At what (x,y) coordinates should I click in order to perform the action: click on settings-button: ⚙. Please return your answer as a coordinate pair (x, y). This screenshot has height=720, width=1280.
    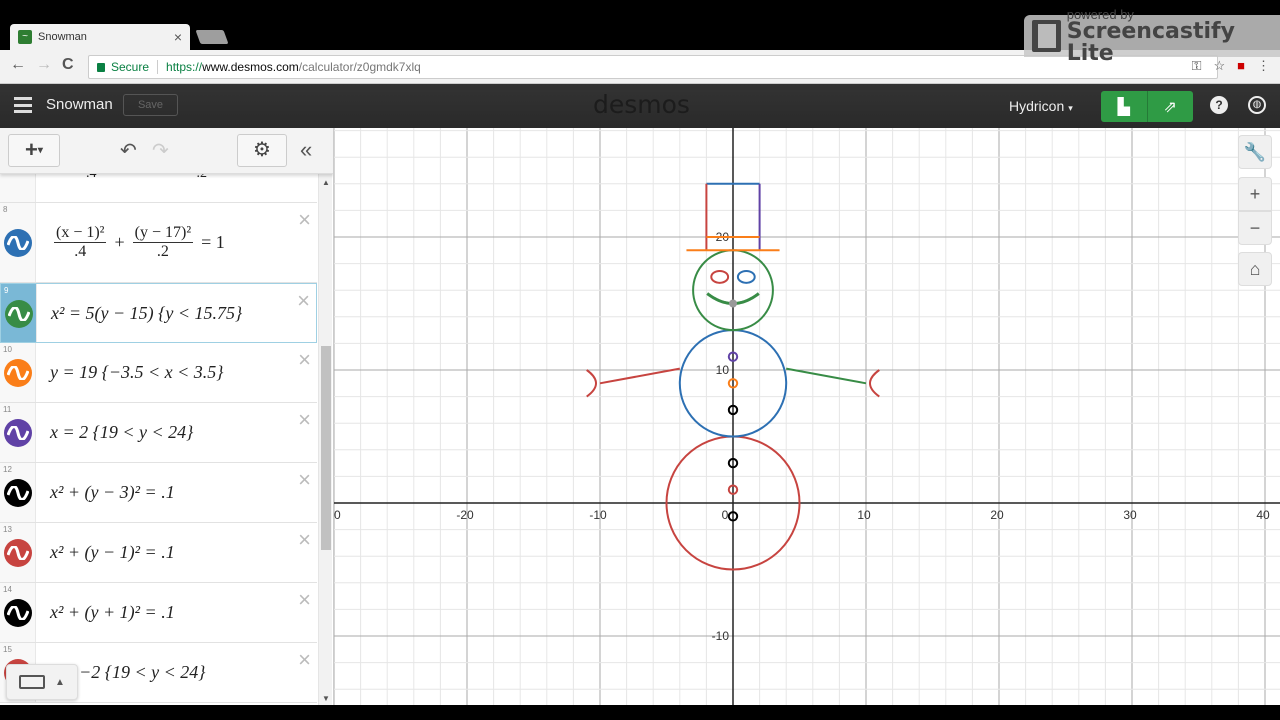
    Looking at the image, I should click on (262, 150).